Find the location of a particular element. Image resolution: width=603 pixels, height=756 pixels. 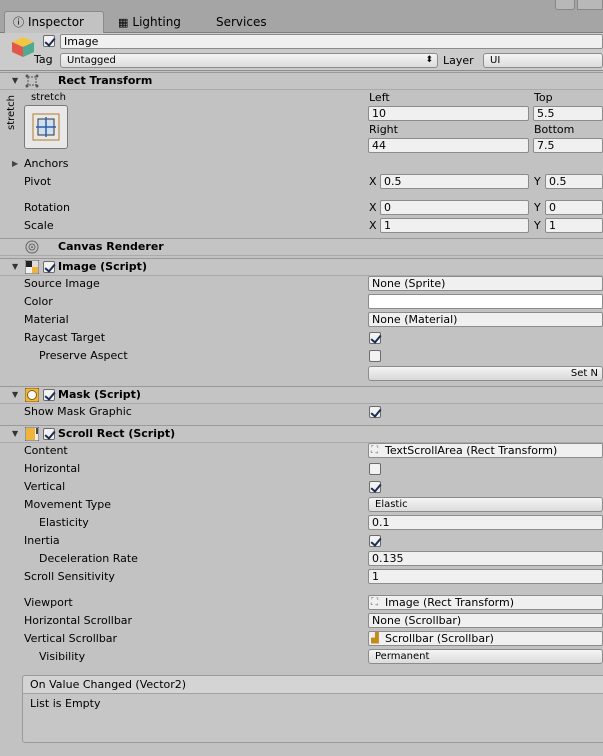

event-empty-text: List is Empty is located at coordinates (65, 703).